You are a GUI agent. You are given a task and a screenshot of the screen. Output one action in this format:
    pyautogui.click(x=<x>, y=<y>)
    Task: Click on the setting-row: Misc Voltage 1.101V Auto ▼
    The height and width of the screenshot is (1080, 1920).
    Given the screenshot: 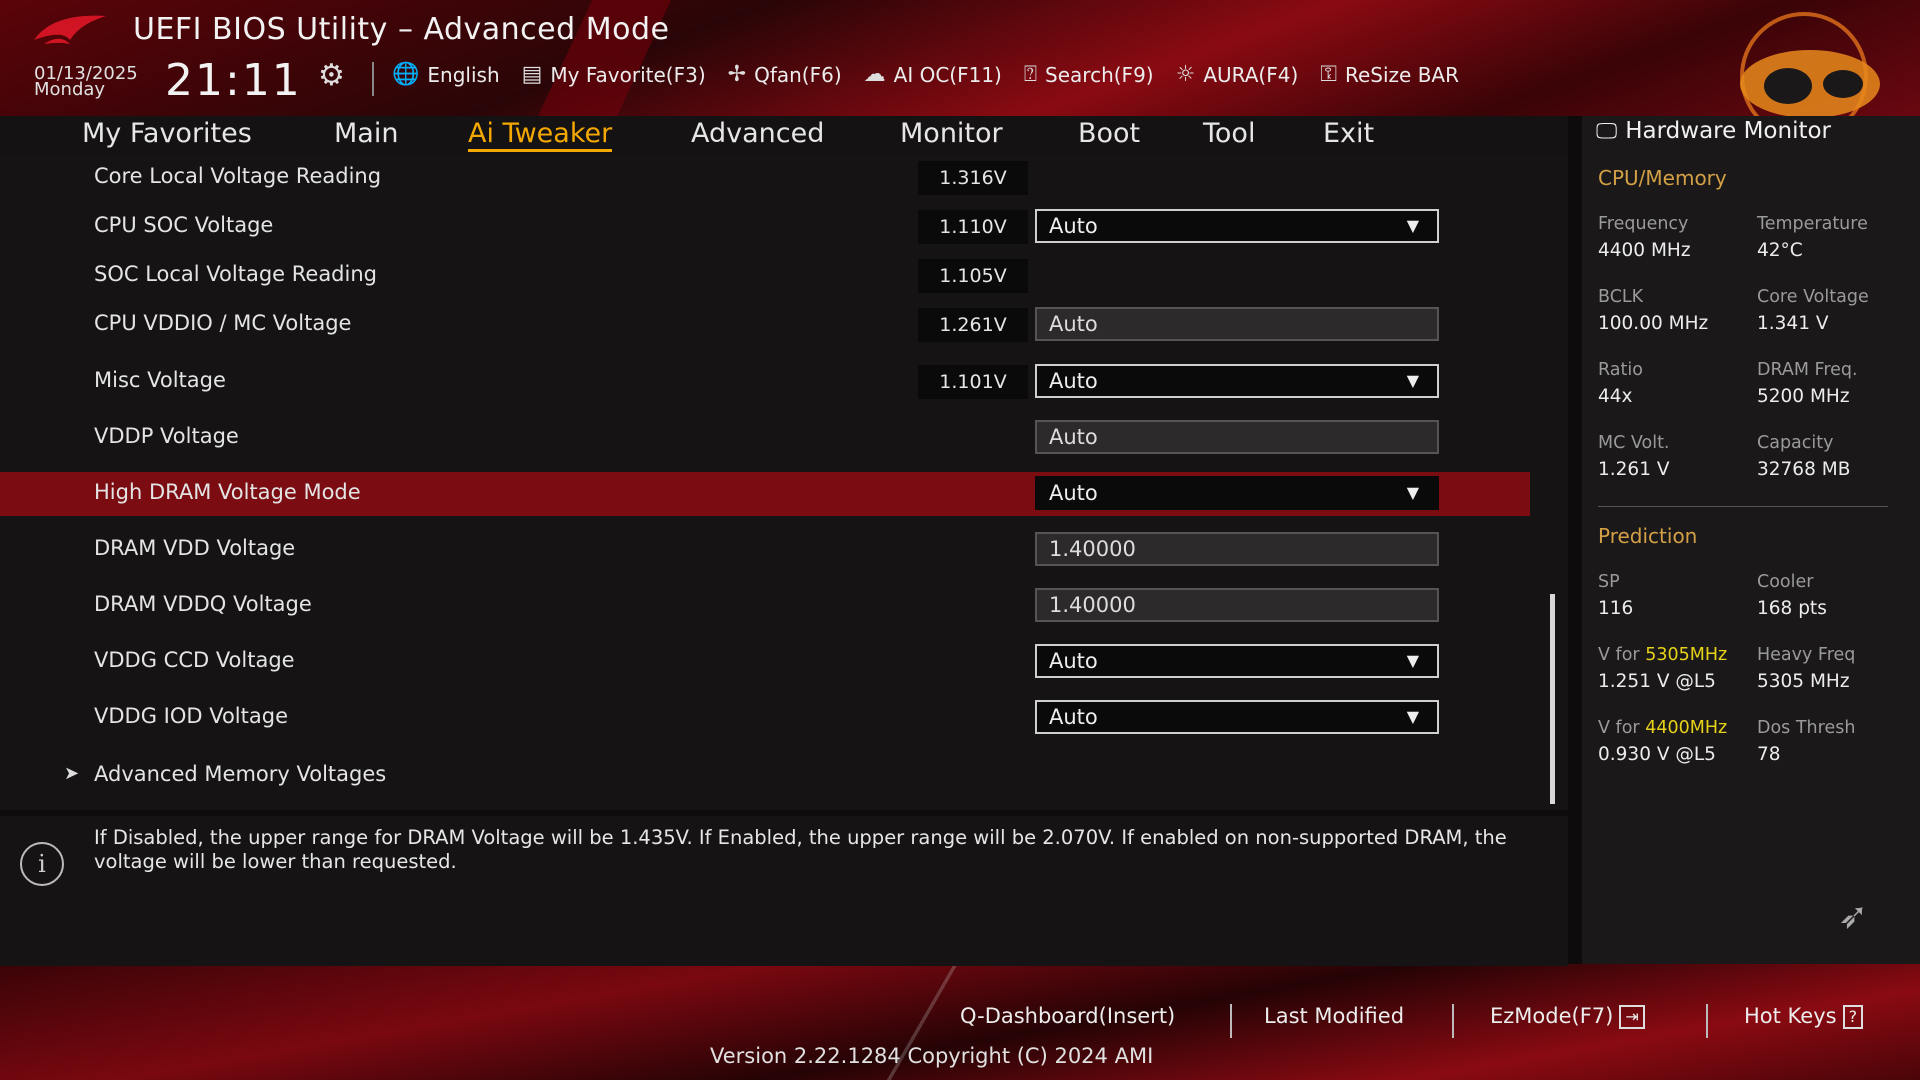 What is the action you would take?
    pyautogui.click(x=765, y=382)
    